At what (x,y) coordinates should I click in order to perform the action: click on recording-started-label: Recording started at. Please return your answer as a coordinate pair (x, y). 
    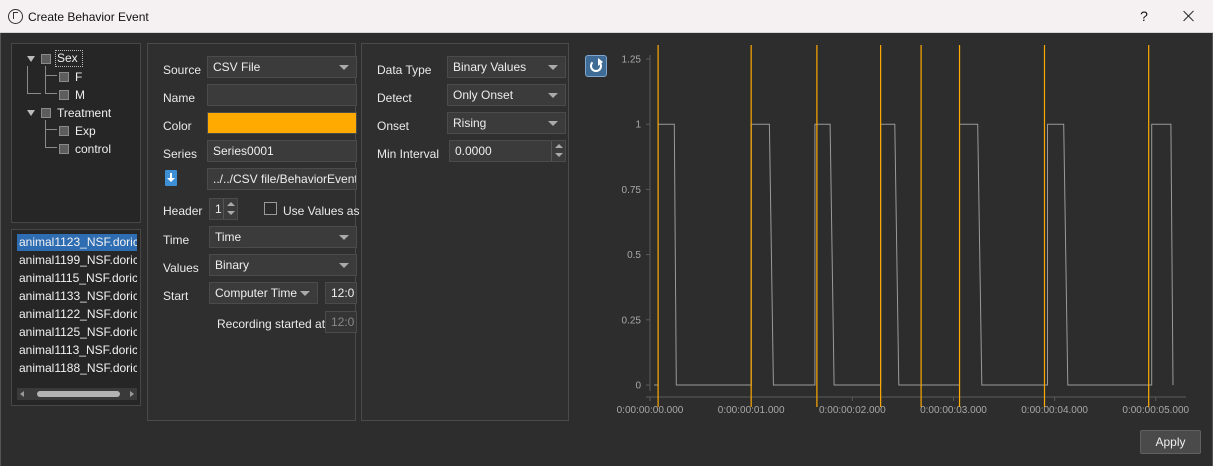
    Looking at the image, I should click on (271, 324).